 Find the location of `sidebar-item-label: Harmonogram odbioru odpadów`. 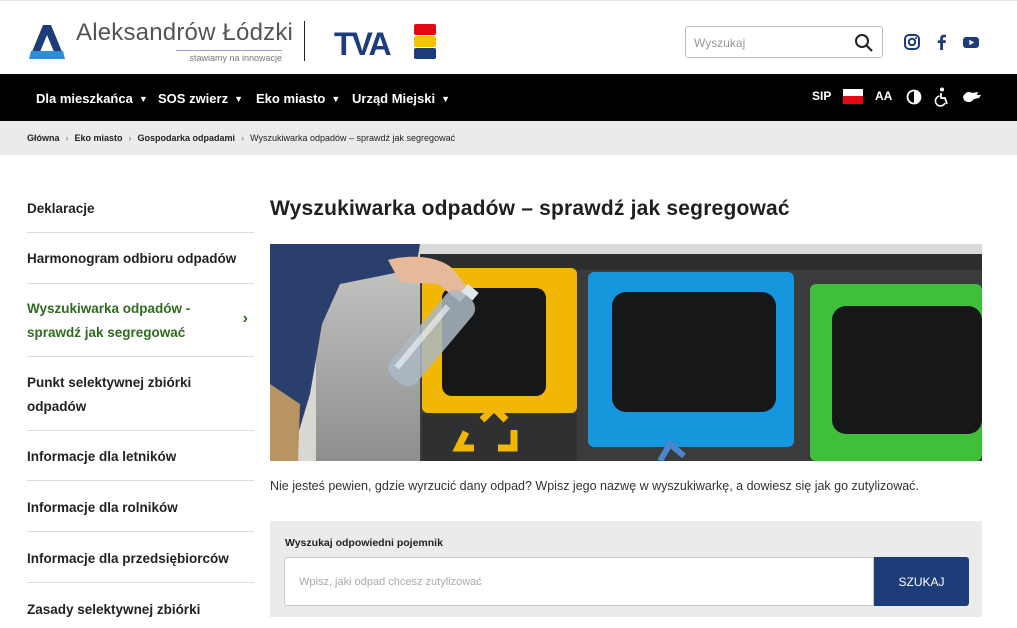

sidebar-item-label: Harmonogram odbioru odpadów is located at coordinates (132, 258).